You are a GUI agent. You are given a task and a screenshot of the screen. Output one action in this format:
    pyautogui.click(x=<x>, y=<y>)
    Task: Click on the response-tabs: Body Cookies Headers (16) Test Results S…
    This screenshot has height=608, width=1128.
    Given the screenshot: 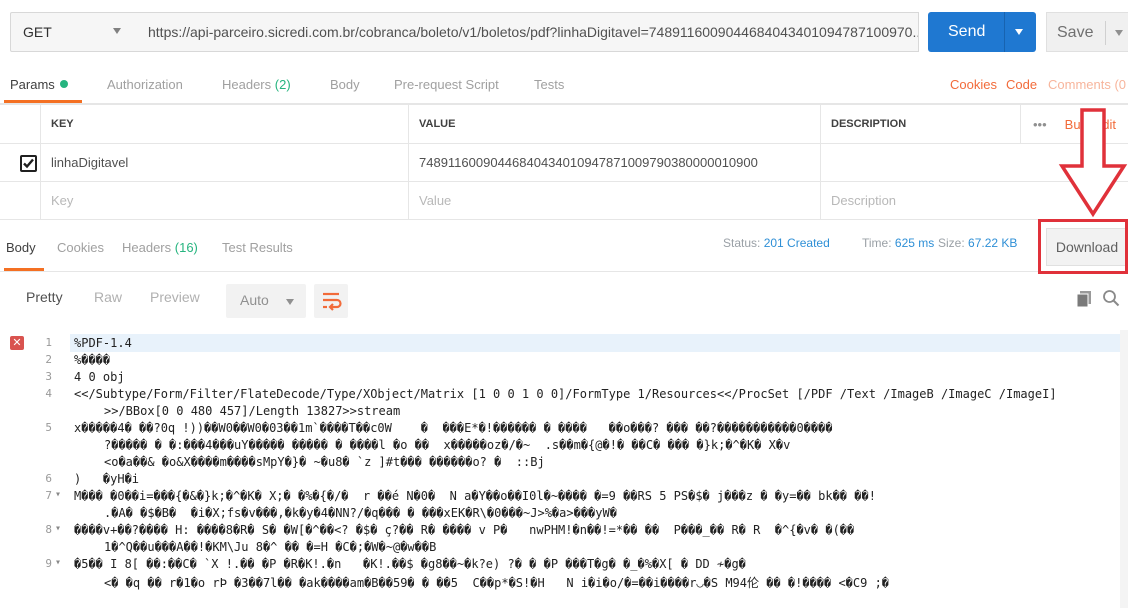 What is the action you would take?
    pyautogui.click(x=564, y=247)
    